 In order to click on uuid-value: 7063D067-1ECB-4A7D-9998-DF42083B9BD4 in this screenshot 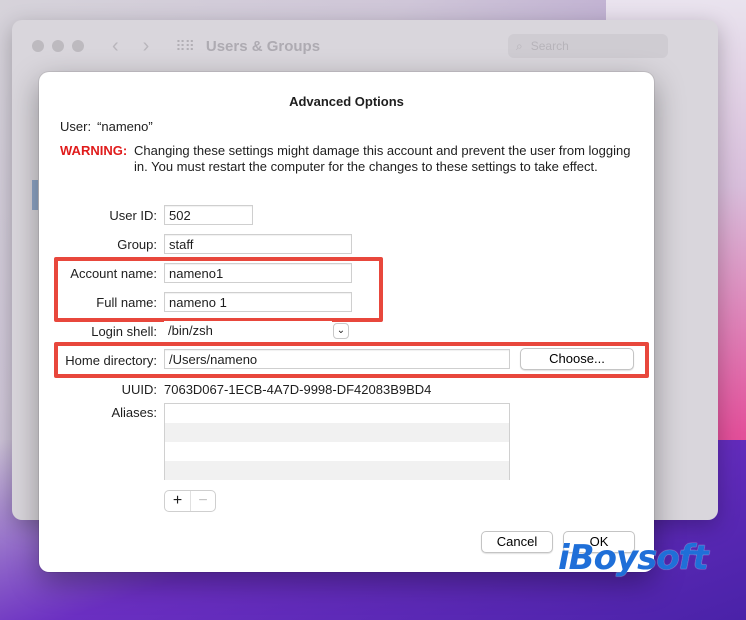, I will do `click(298, 389)`.